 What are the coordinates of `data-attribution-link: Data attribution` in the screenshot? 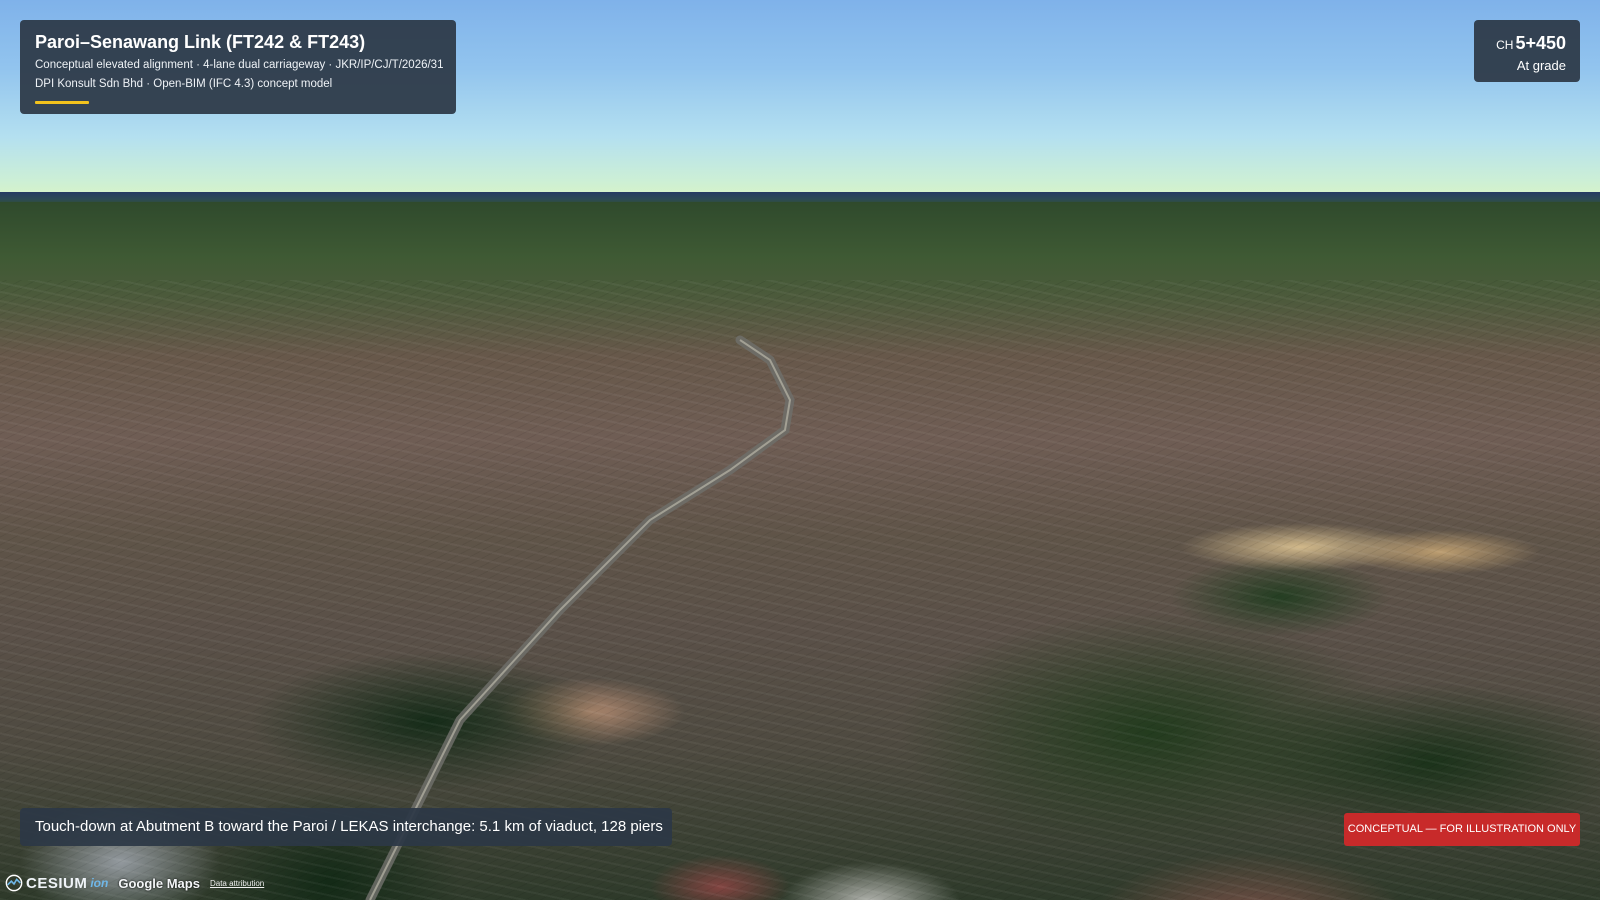 It's located at (237, 883).